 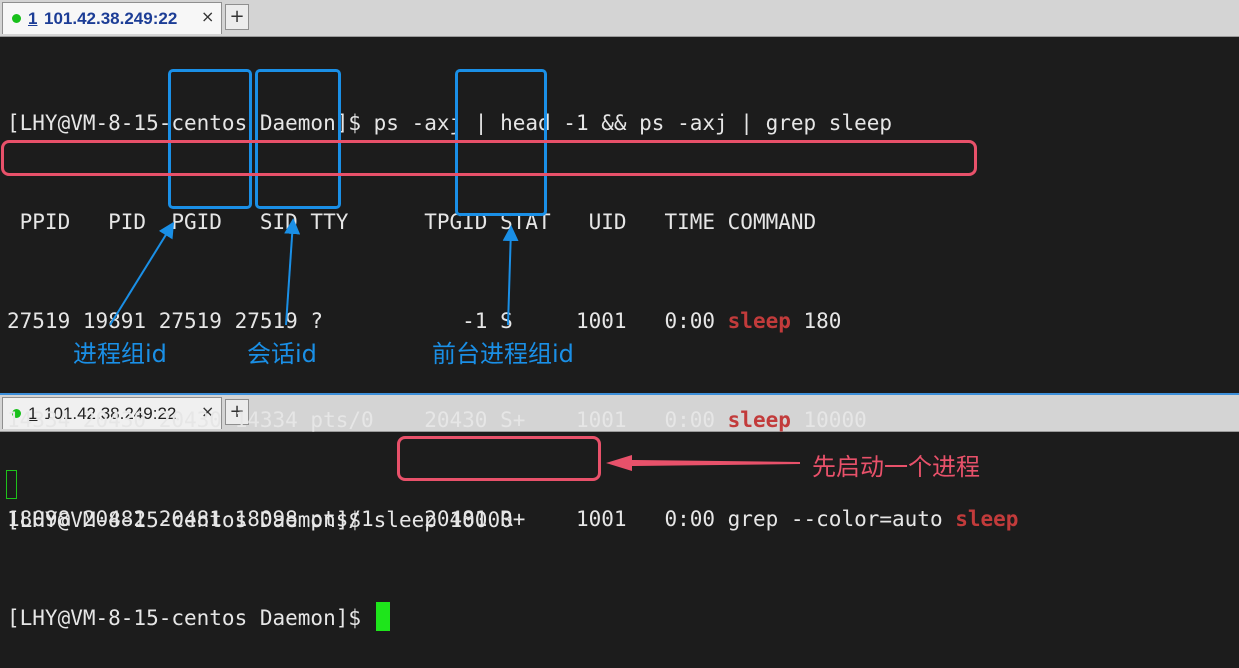 What do you see at coordinates (11, 484) in the screenshot?
I see `terminal-cursor-inactive` at bounding box center [11, 484].